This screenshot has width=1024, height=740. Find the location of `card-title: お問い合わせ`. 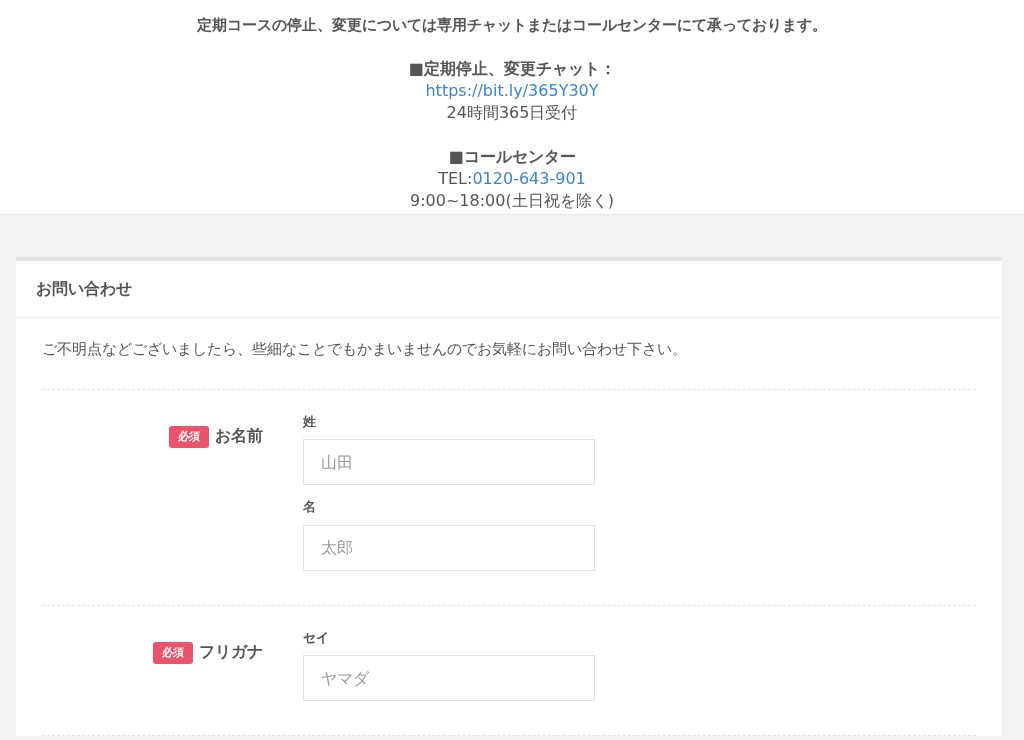

card-title: お問い合わせ is located at coordinates (509, 289).